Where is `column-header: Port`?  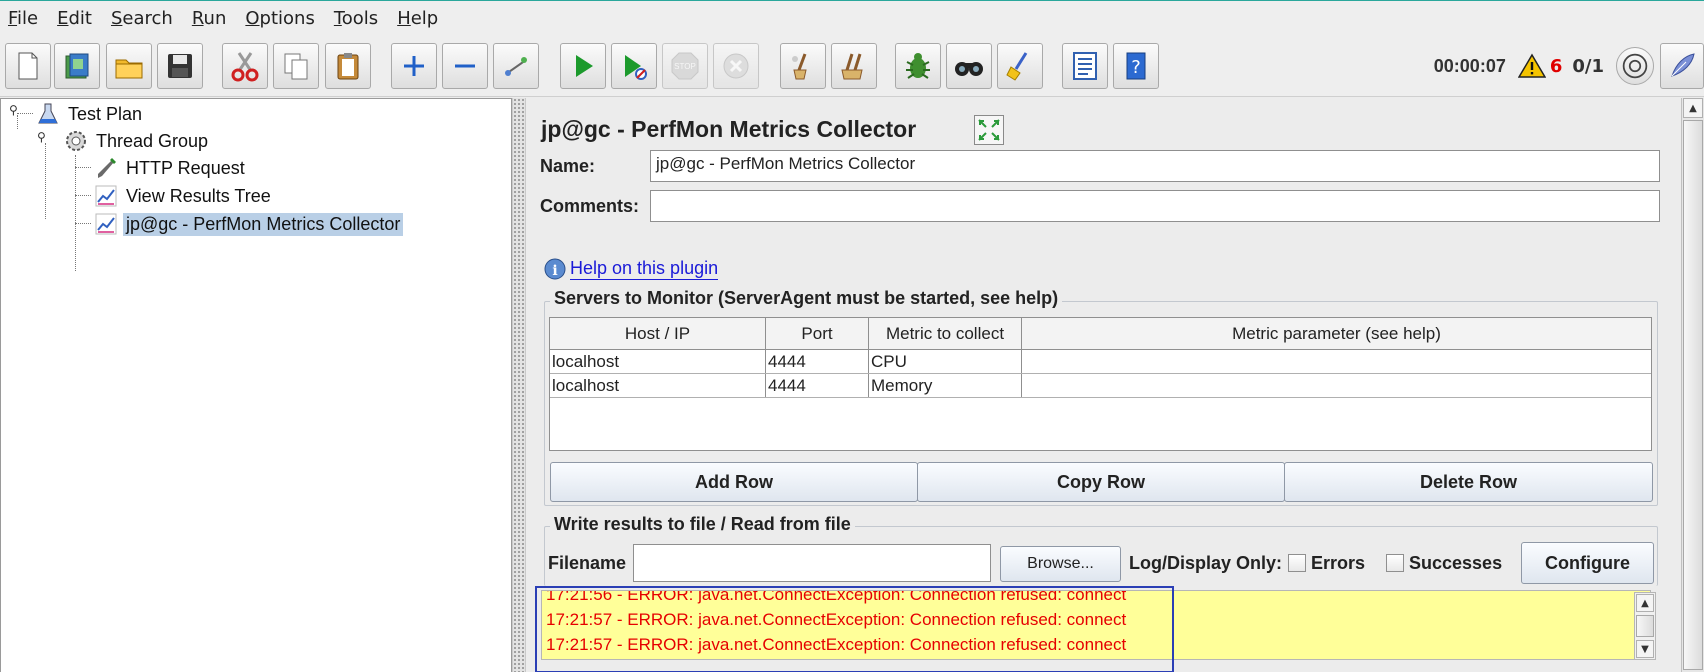 column-header: Port is located at coordinates (817, 333).